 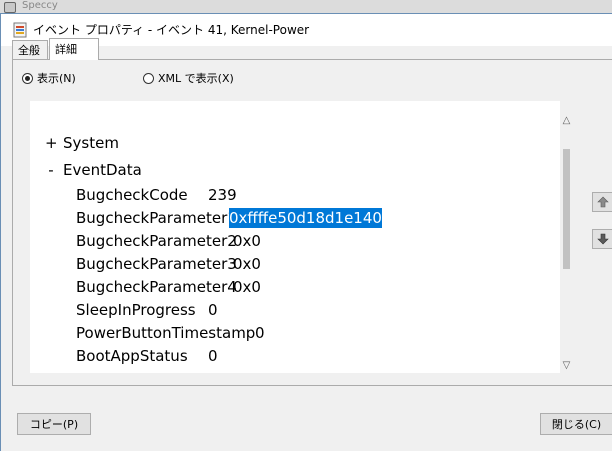 What do you see at coordinates (56, 78) in the screenshot?
I see `friendly-view-label: 表示(N)` at bounding box center [56, 78].